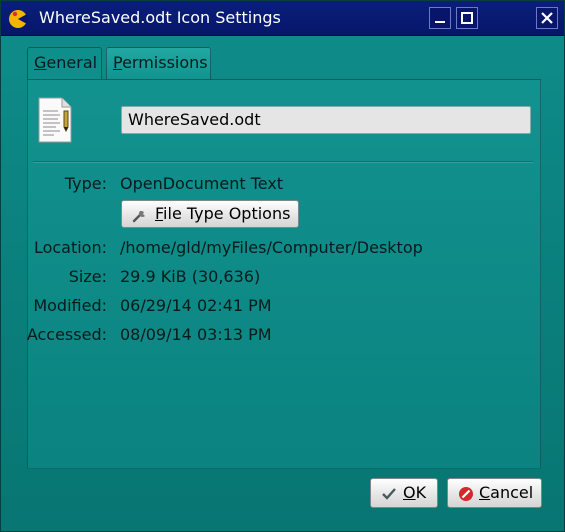  What do you see at coordinates (66, 334) in the screenshot?
I see `accessed-label: Accessed:` at bounding box center [66, 334].